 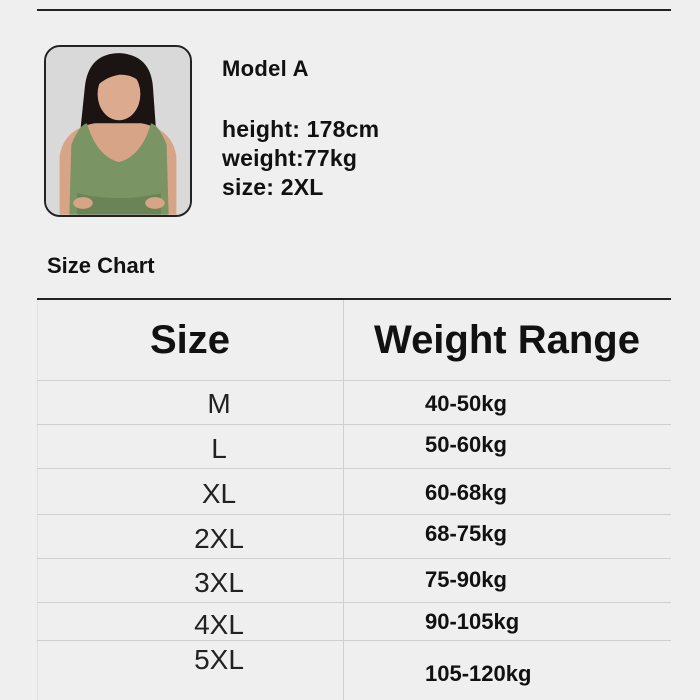 I want to click on size-chart-title: Size Chart, so click(x=101, y=265).